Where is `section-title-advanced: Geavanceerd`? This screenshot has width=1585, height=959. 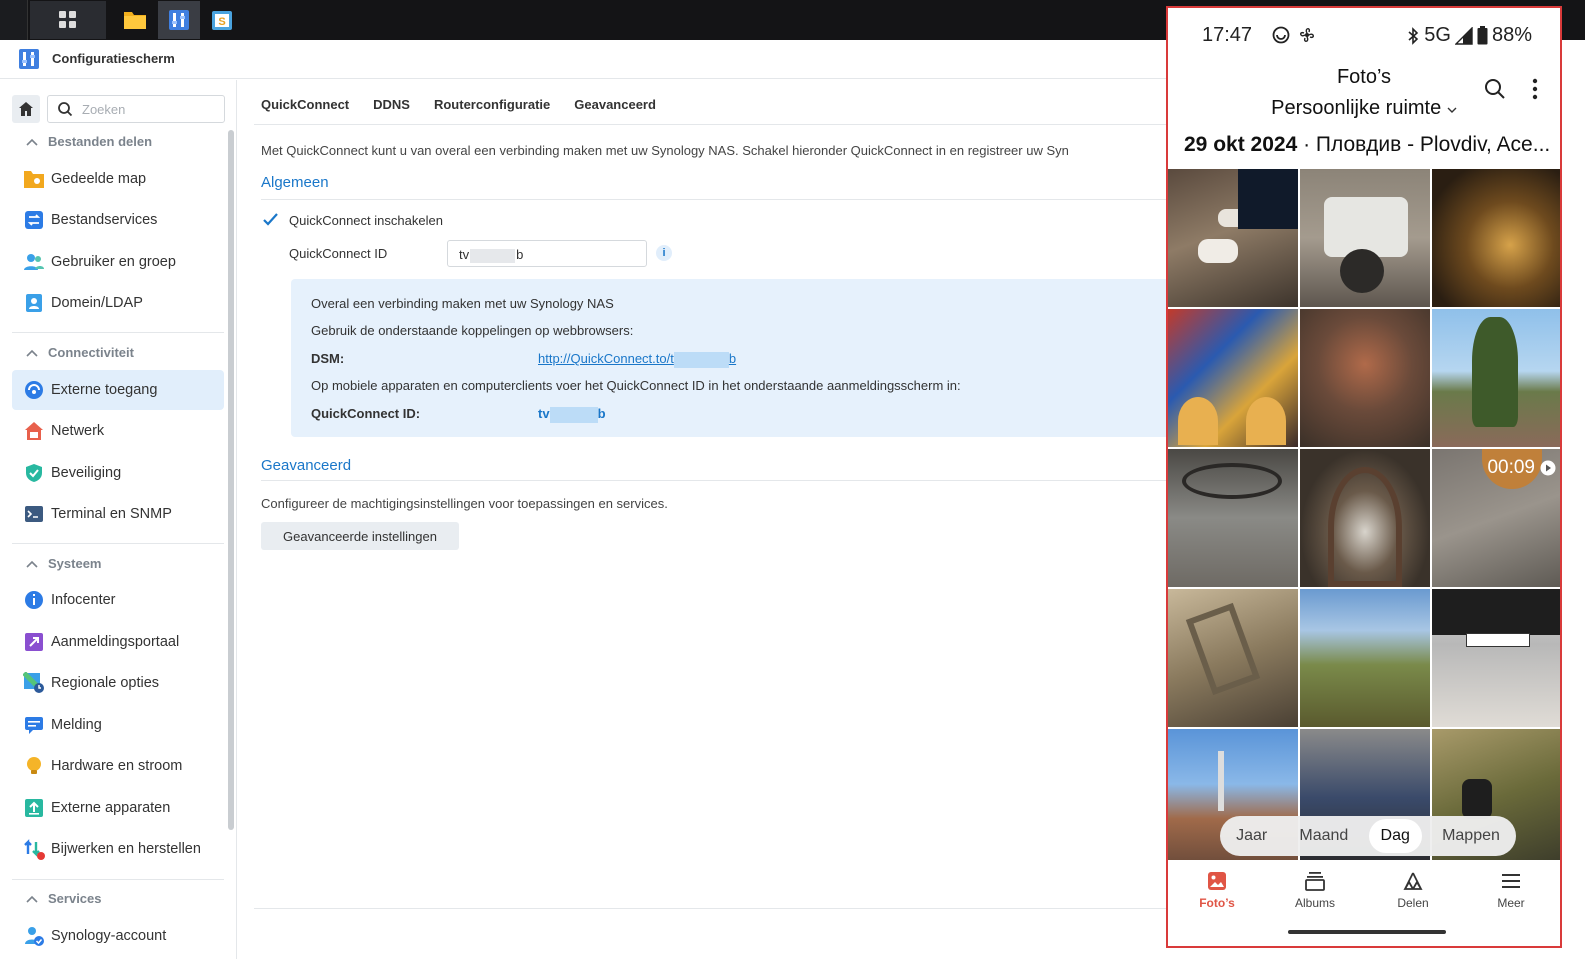 section-title-advanced: Geavanceerd is located at coordinates (306, 465).